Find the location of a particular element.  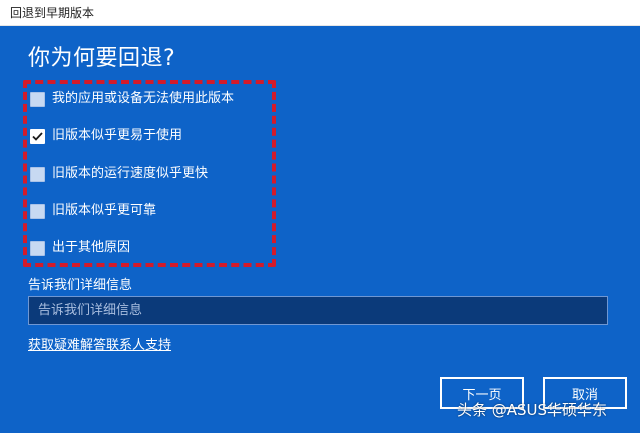

option-faster: 旧版本的运行速度似乎更快 is located at coordinates (119, 174).